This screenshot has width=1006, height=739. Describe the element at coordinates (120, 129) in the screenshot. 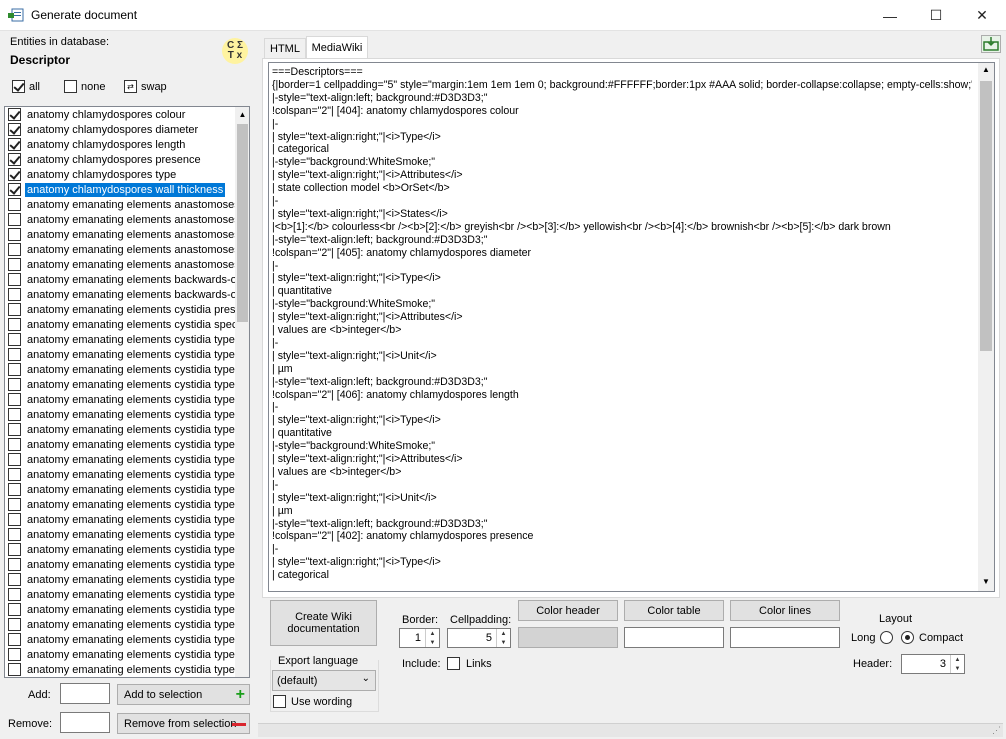

I see `list-item: anatomy chlamydospores diameter` at that location.